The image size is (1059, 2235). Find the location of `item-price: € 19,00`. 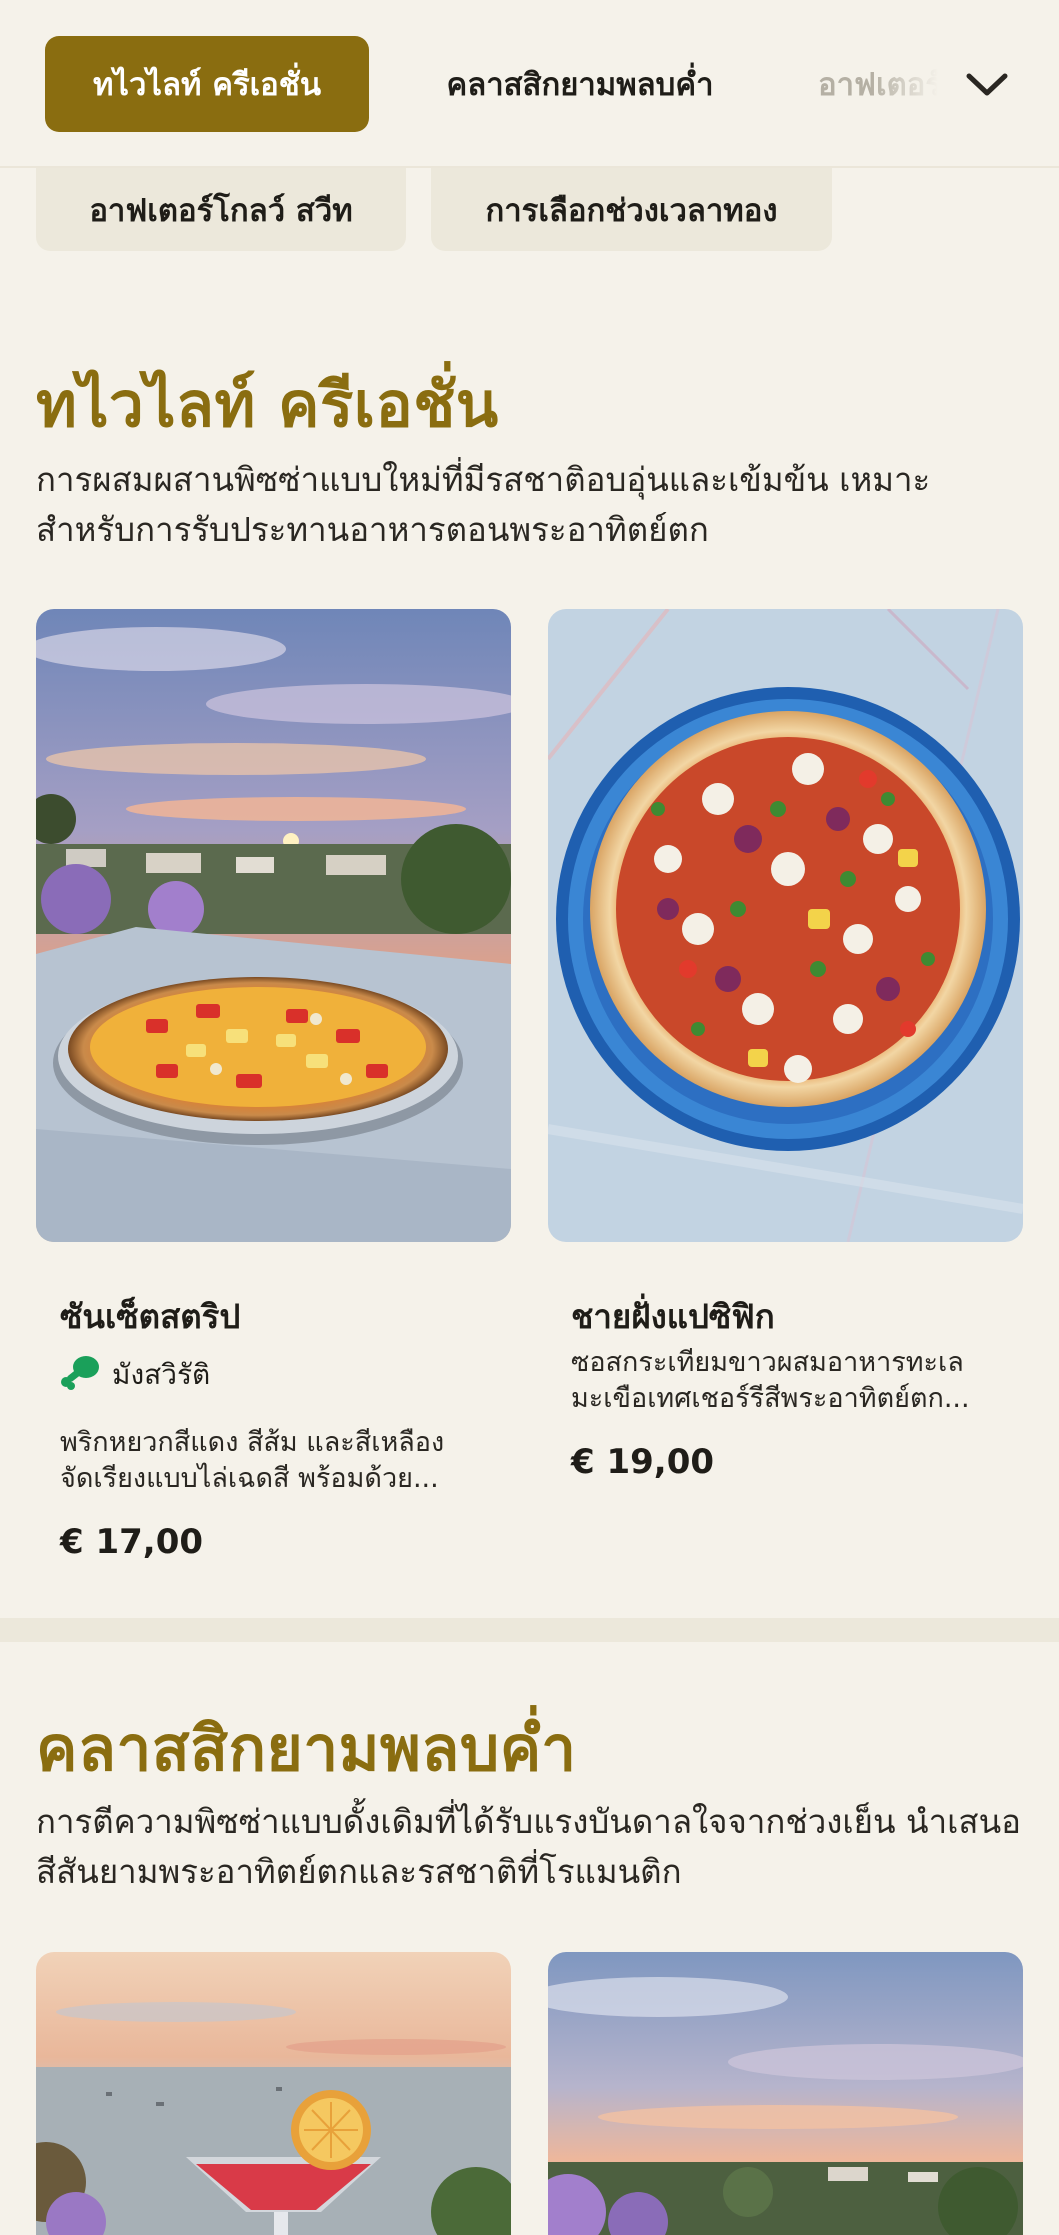

item-price: € 19,00 is located at coordinates (643, 1462).